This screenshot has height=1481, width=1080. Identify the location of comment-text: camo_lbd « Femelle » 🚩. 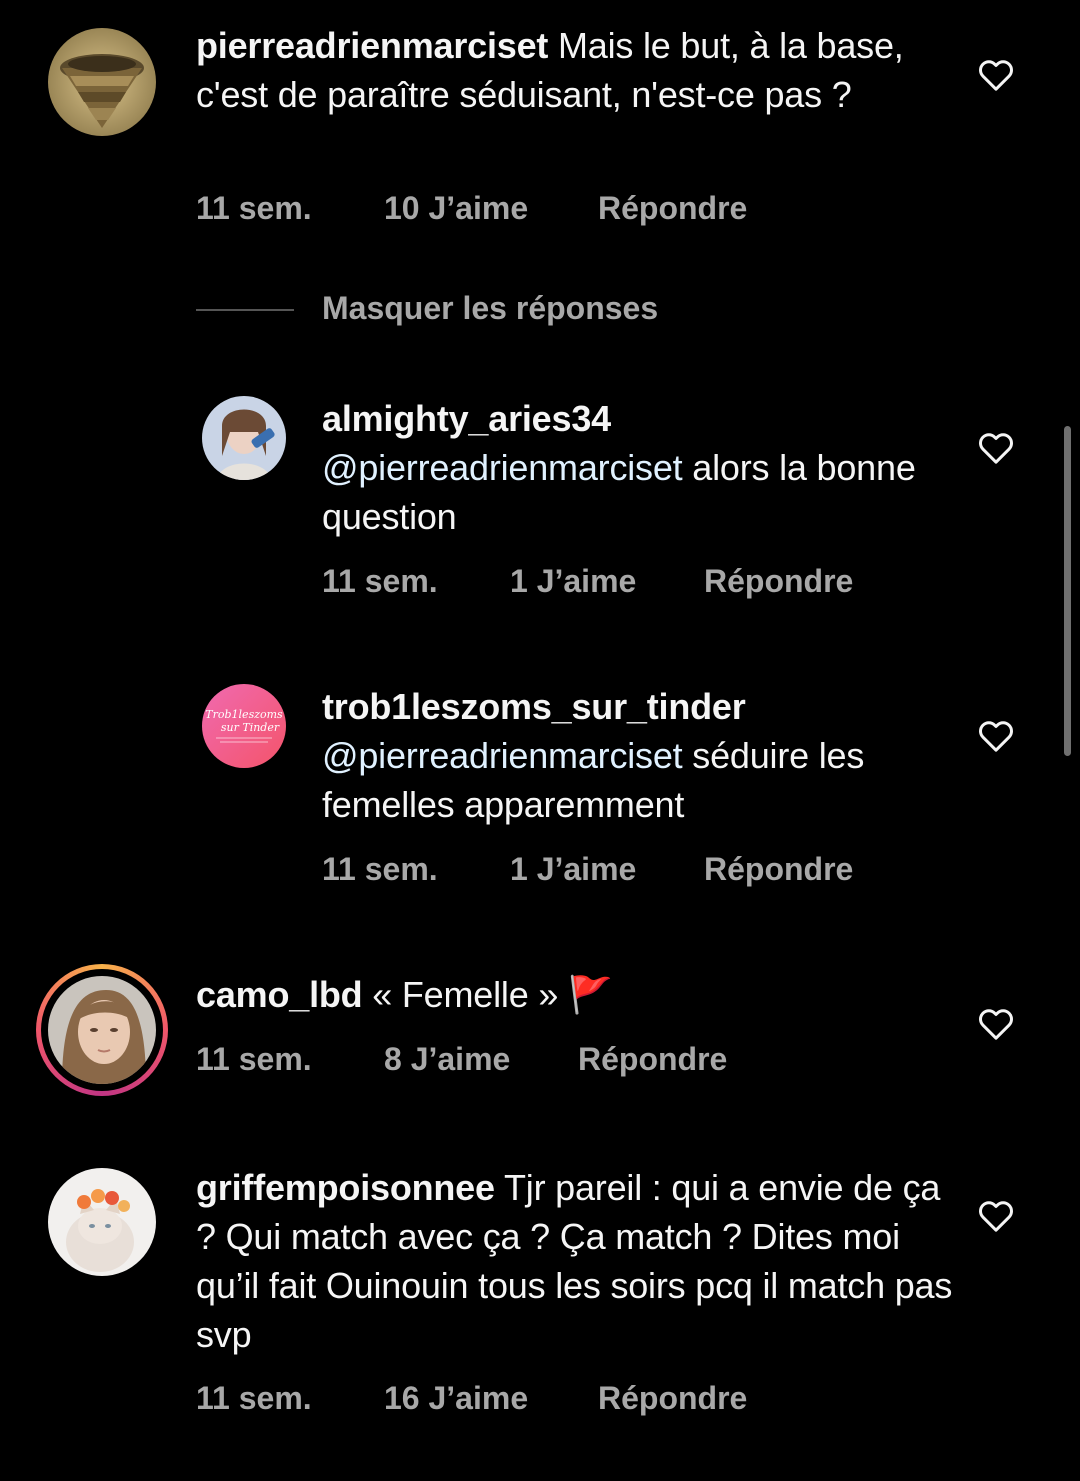
(576, 994).